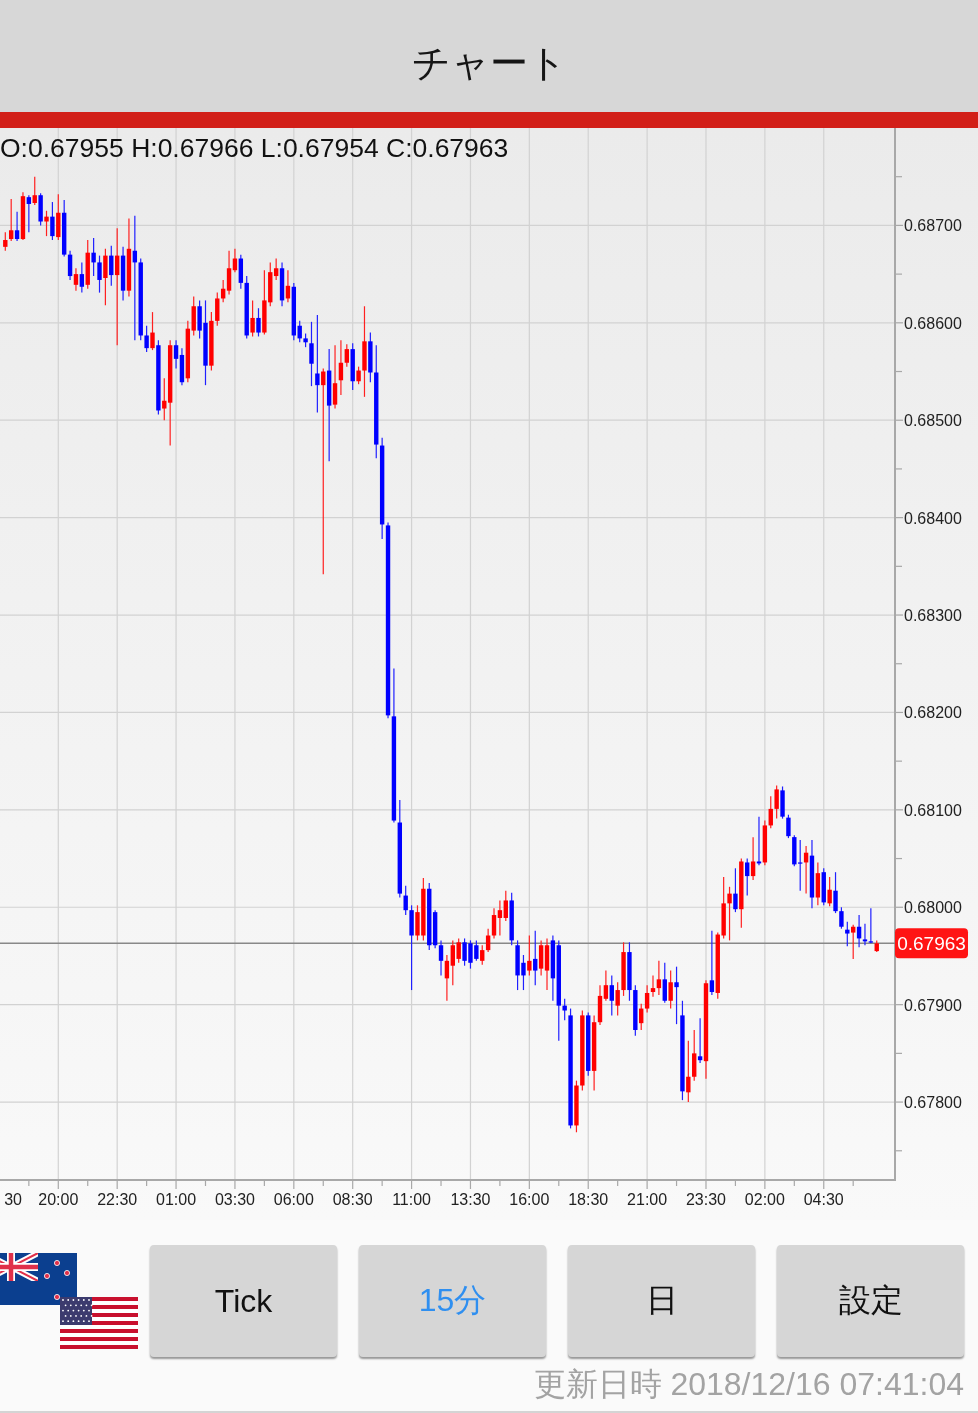 The image size is (978, 1413). I want to click on settings-button: 設定, so click(870, 1301).